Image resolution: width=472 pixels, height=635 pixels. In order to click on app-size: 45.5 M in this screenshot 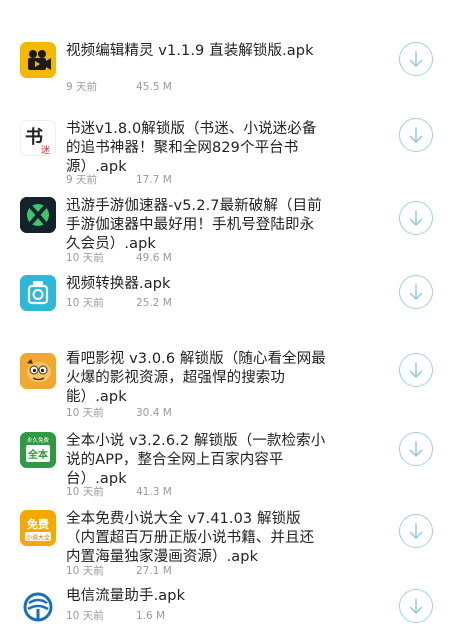, I will do `click(154, 87)`.